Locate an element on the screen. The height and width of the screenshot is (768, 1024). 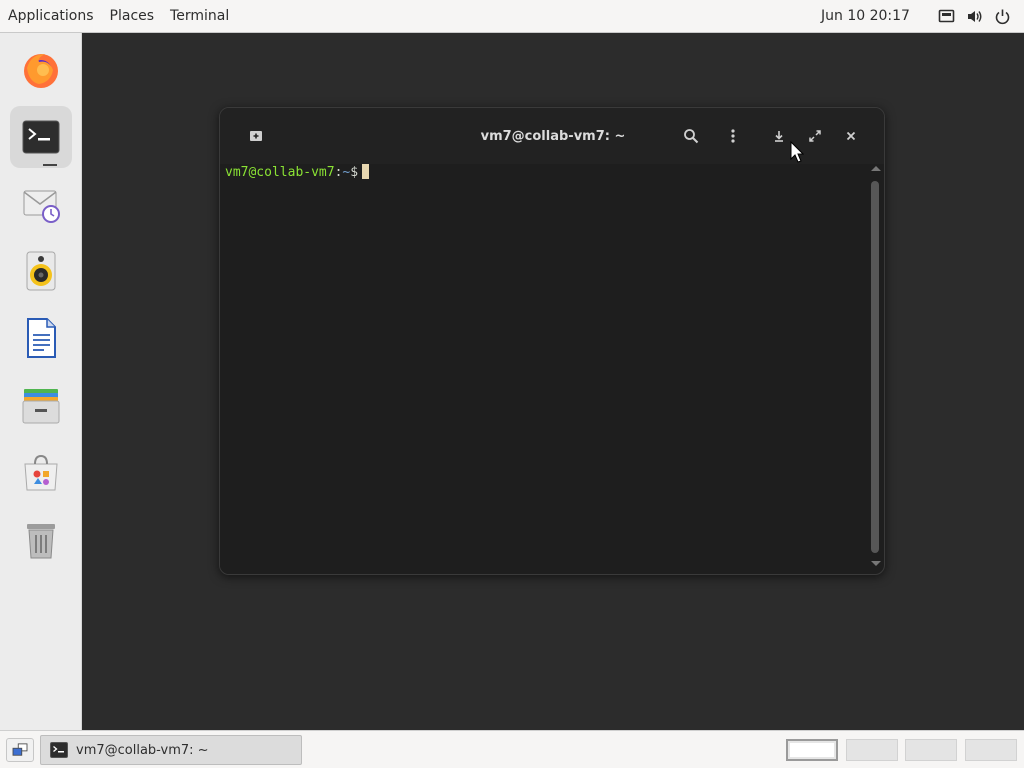
dock-writer is located at coordinates (41, 338).